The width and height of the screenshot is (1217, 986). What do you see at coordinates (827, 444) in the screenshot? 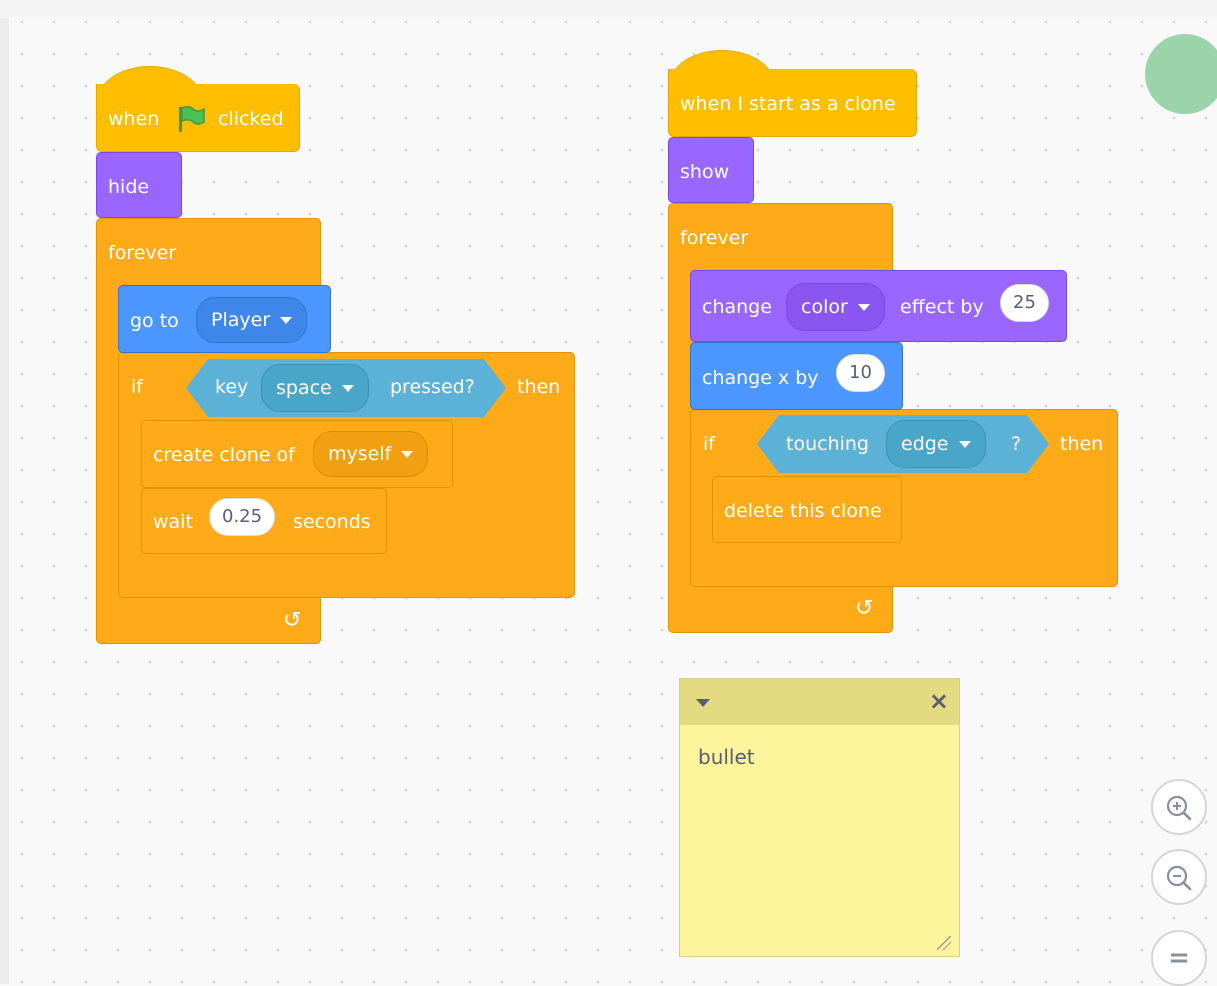
I see `touching-label: touching` at bounding box center [827, 444].